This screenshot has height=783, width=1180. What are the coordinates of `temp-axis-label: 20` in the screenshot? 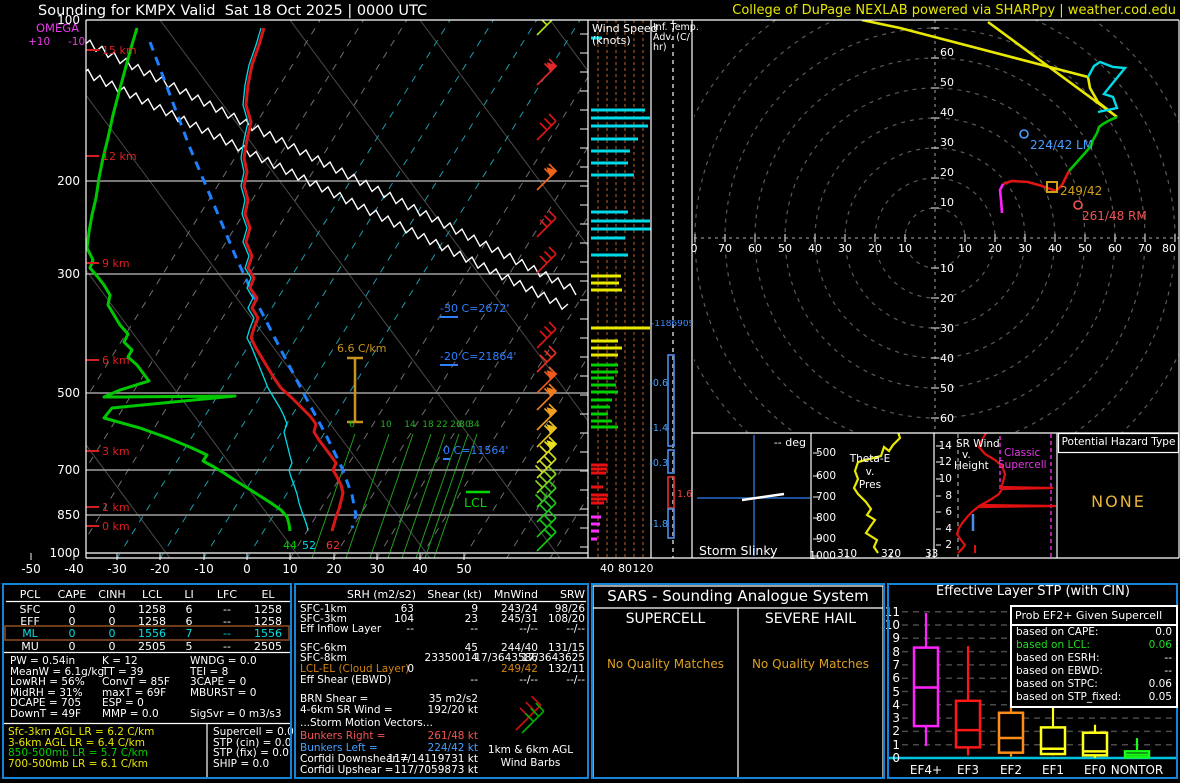 It's located at (334, 569).